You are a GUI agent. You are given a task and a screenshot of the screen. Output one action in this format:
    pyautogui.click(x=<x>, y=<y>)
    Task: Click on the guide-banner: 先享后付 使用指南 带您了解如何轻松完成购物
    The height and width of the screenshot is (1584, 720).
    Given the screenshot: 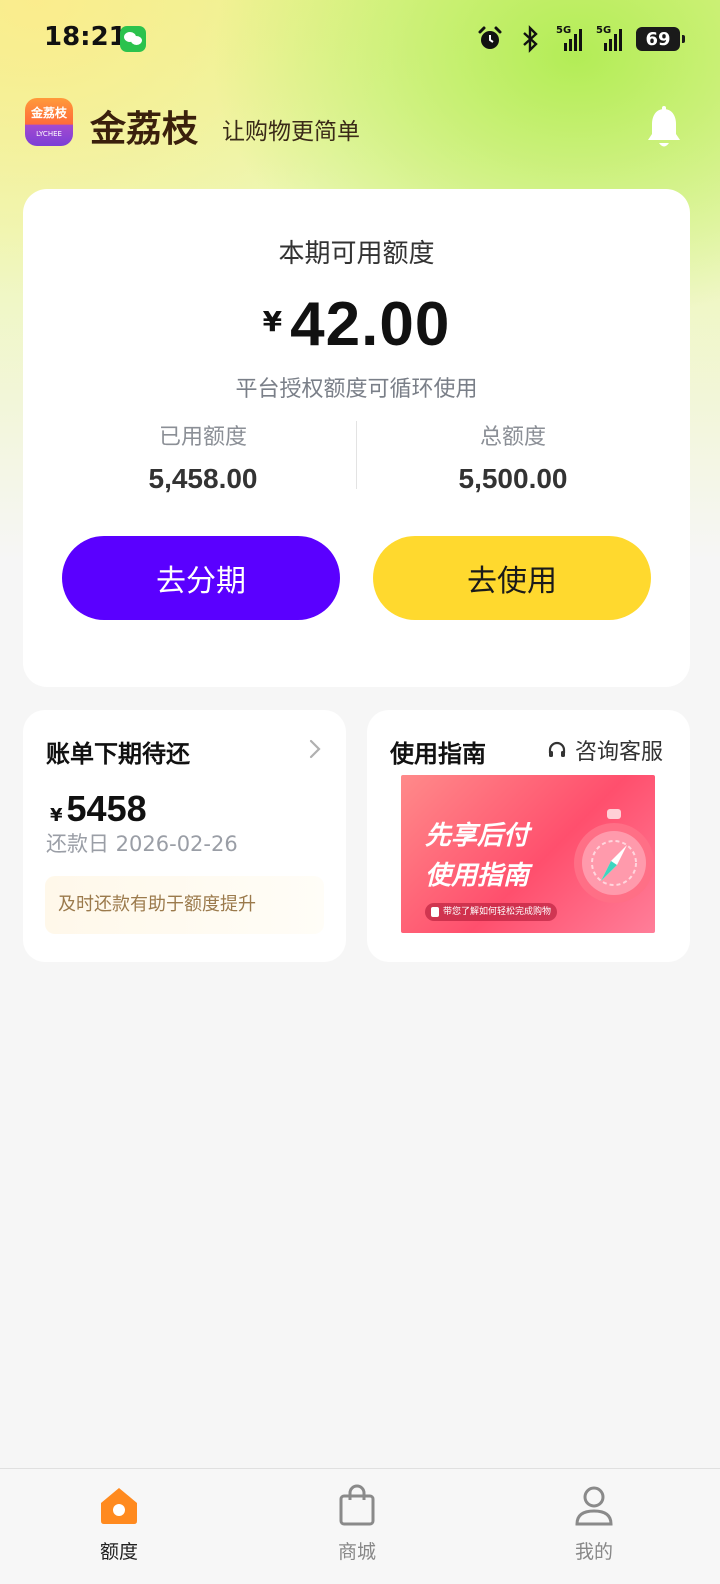 What is the action you would take?
    pyautogui.click(x=528, y=854)
    